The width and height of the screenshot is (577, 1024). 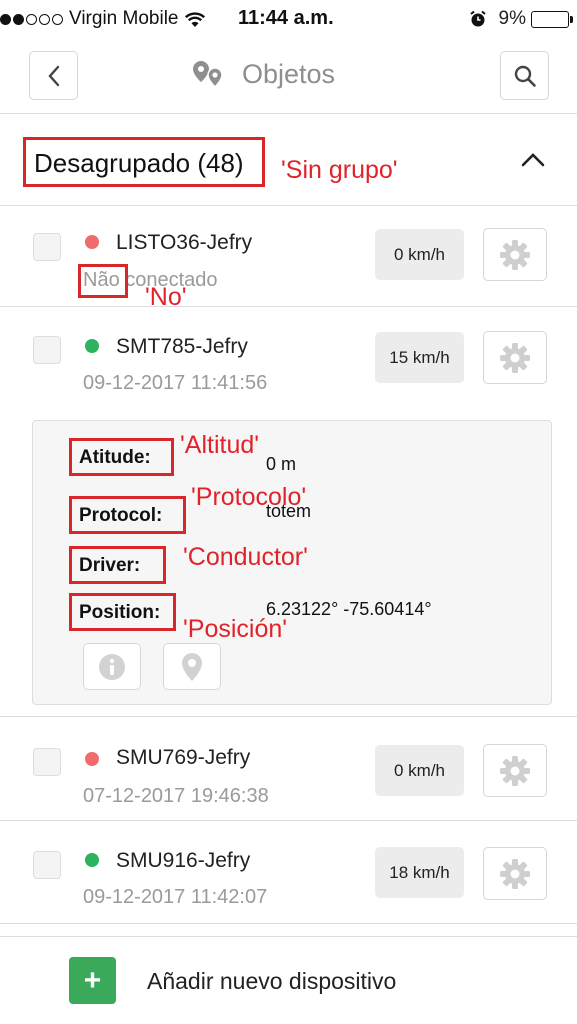 I want to click on signal-strength-icon, so click(x=31, y=19).